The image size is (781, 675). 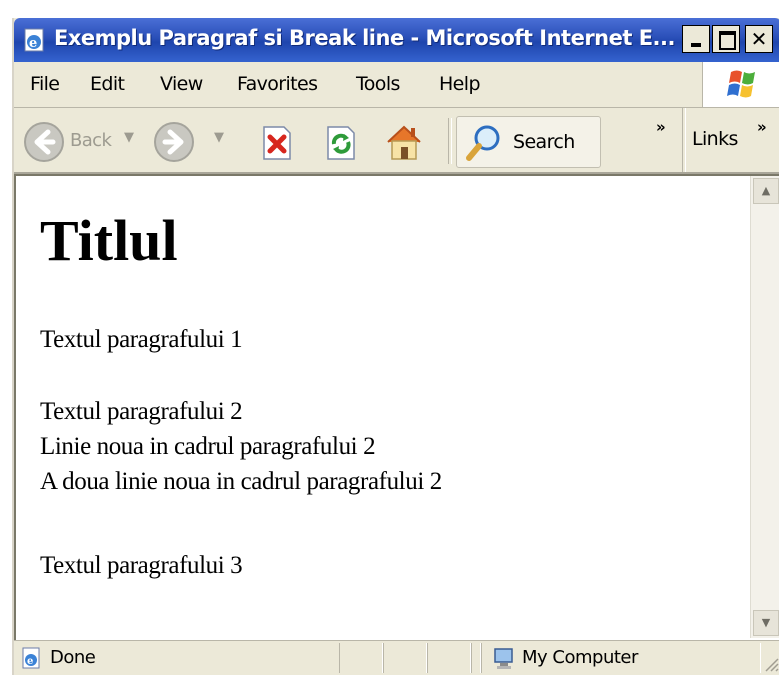 I want to click on links-separator, so click(x=684, y=140).